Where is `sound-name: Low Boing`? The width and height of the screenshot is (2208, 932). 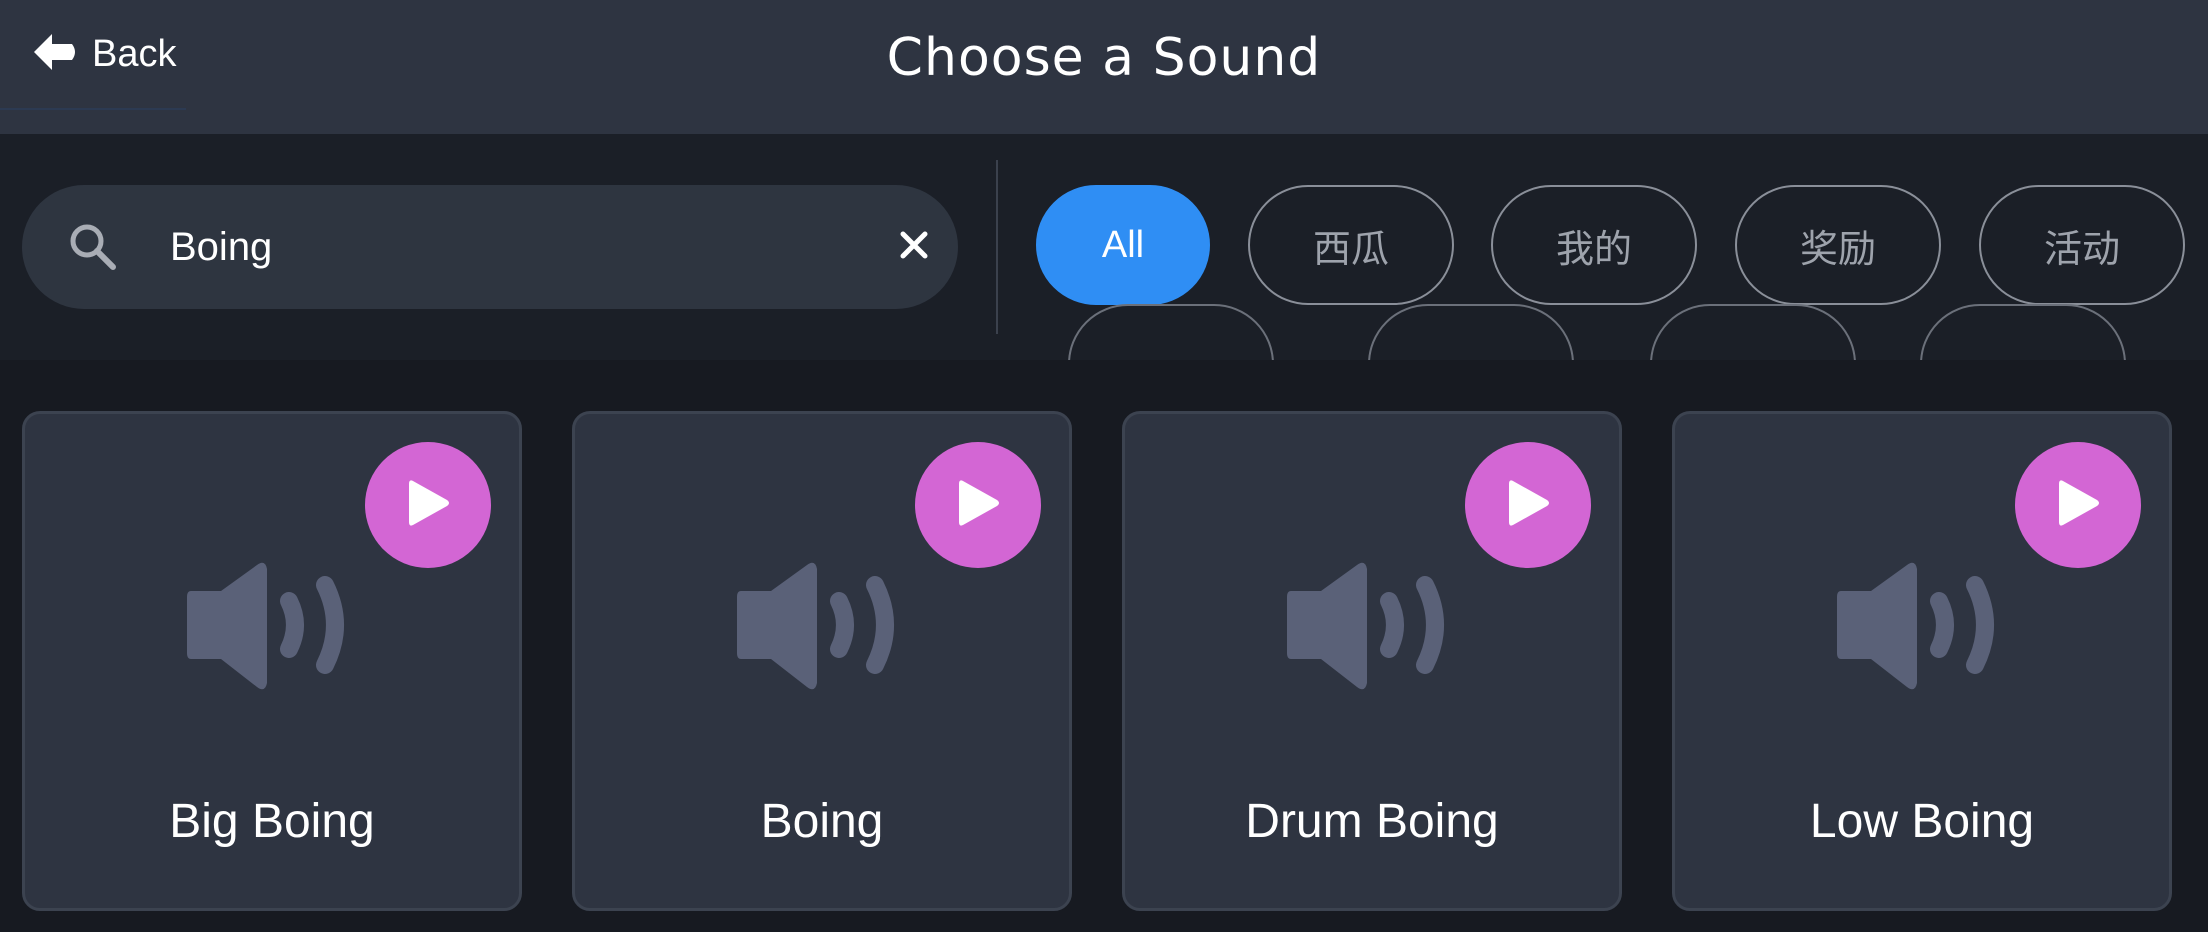 sound-name: Low Boing is located at coordinates (1922, 821).